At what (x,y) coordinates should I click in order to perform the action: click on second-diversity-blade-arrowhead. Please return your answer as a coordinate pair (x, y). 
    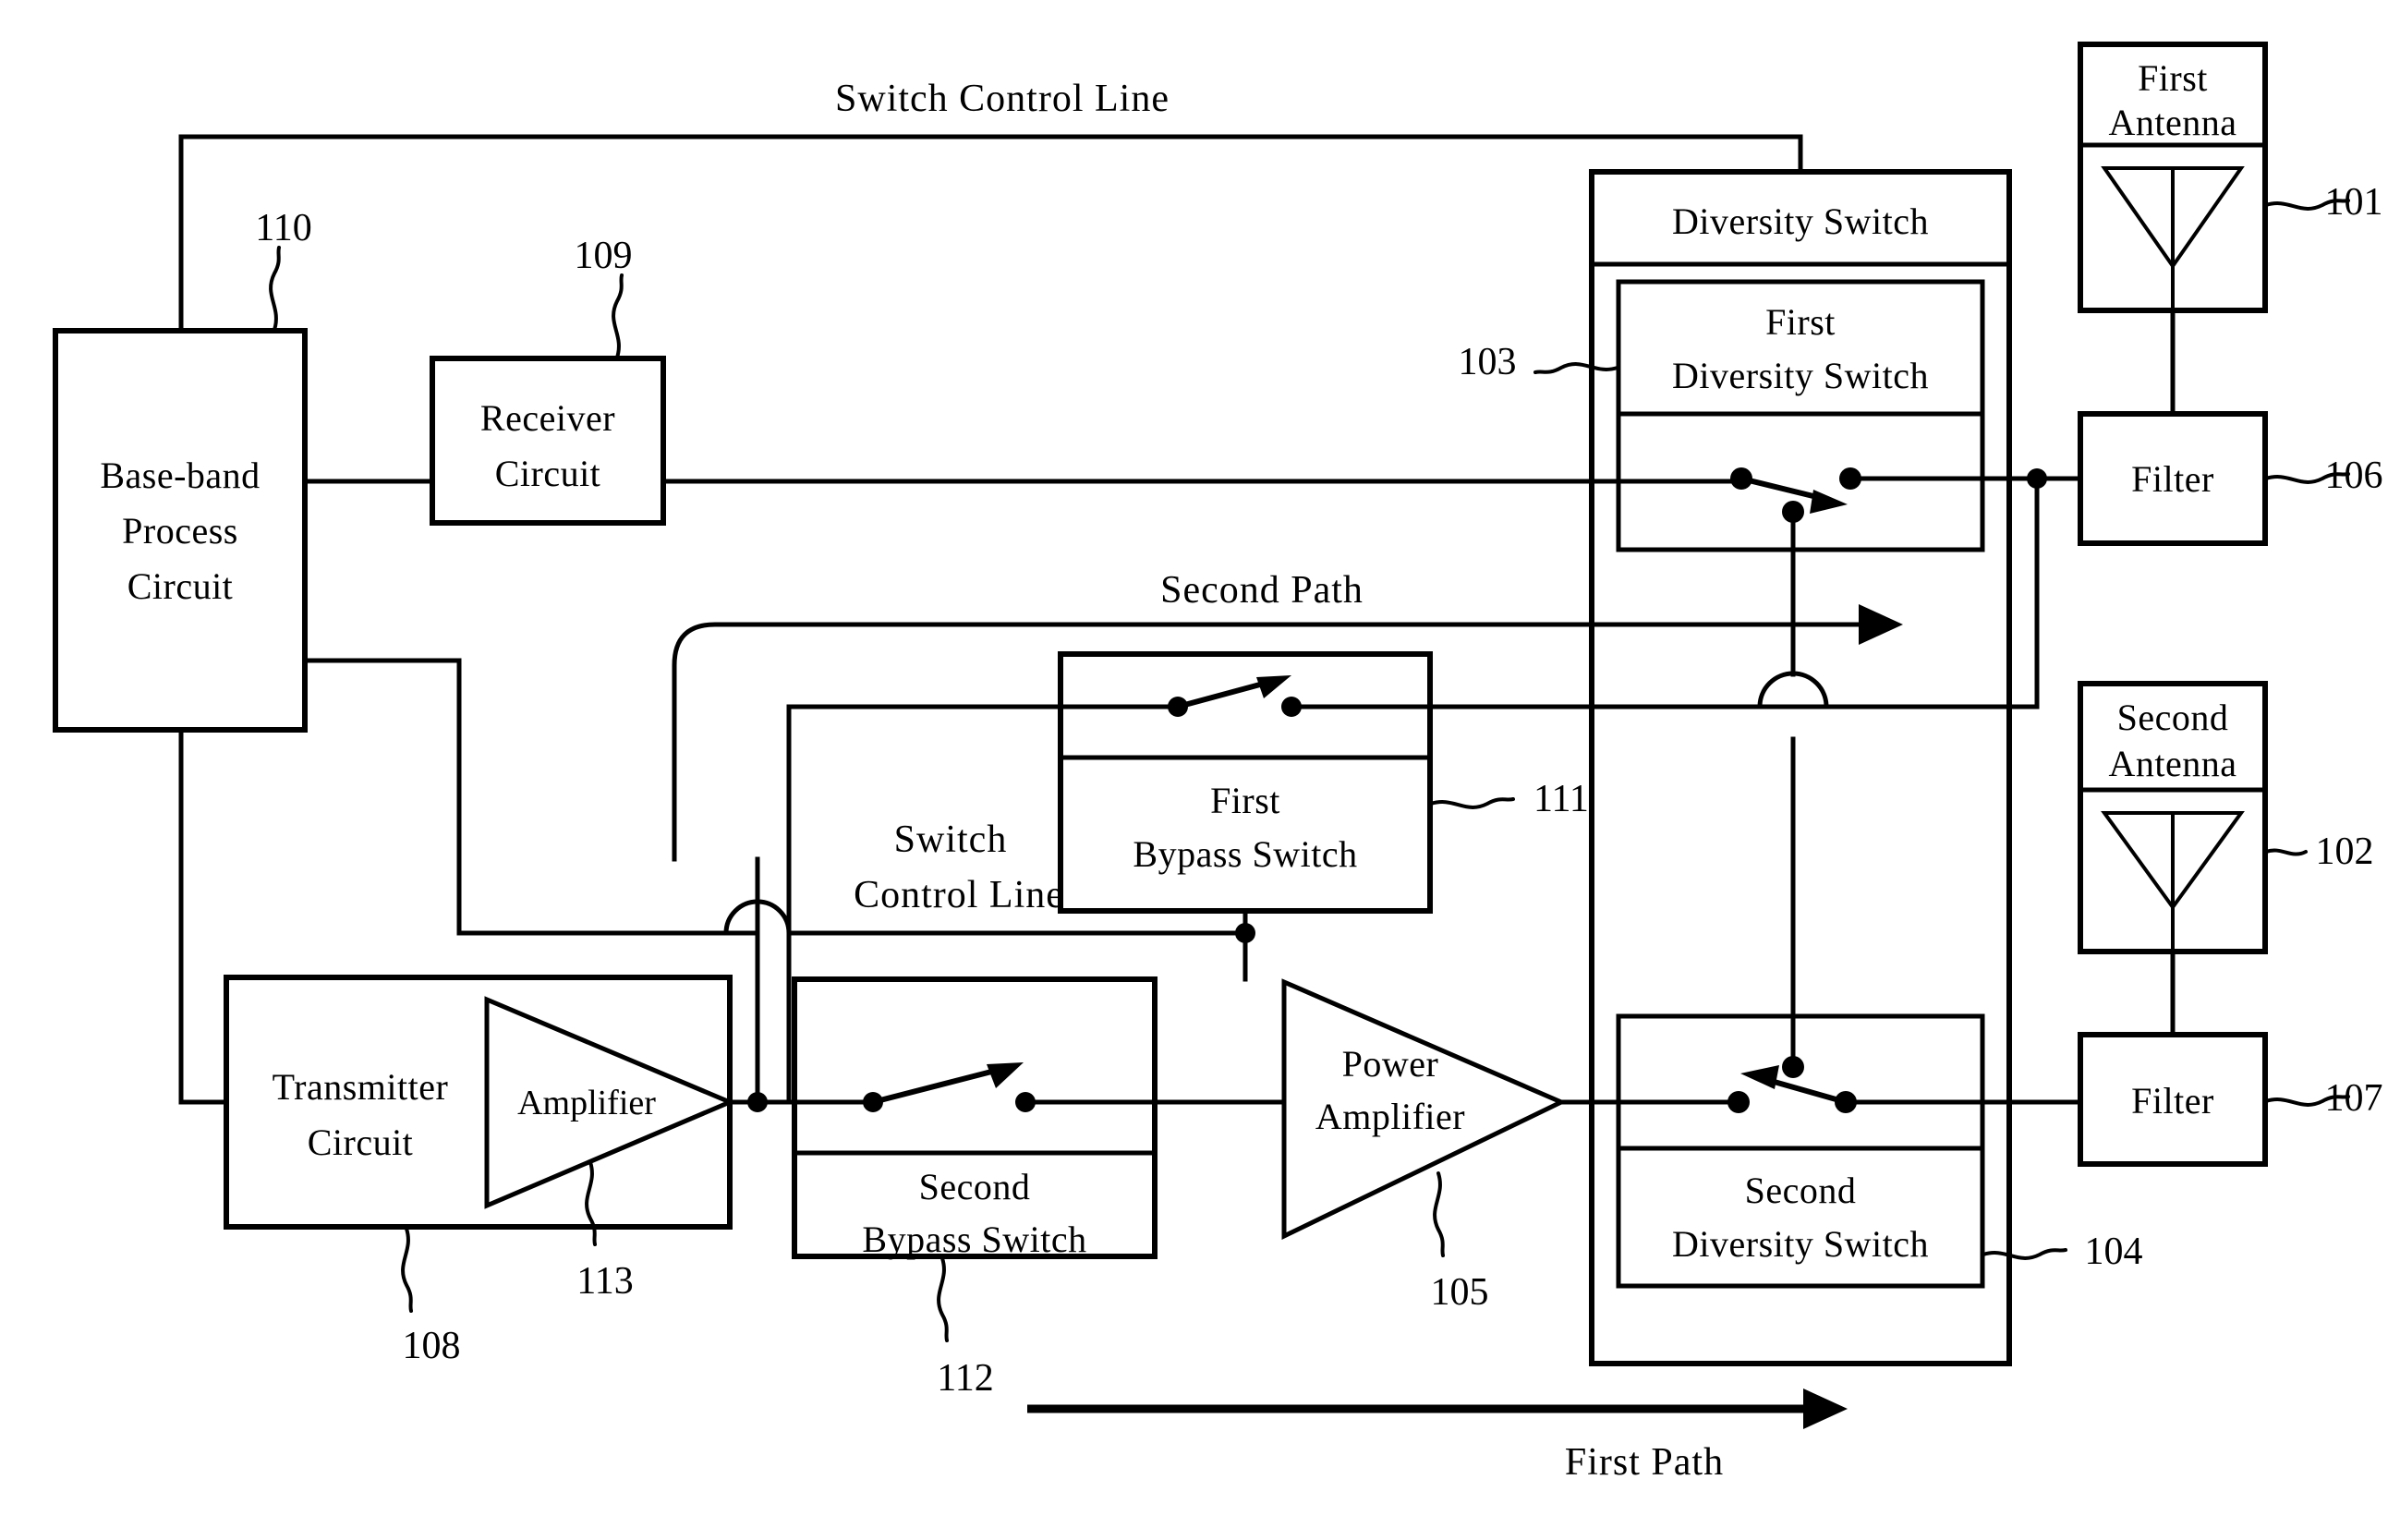
    Looking at the image, I should click on (1759, 1077).